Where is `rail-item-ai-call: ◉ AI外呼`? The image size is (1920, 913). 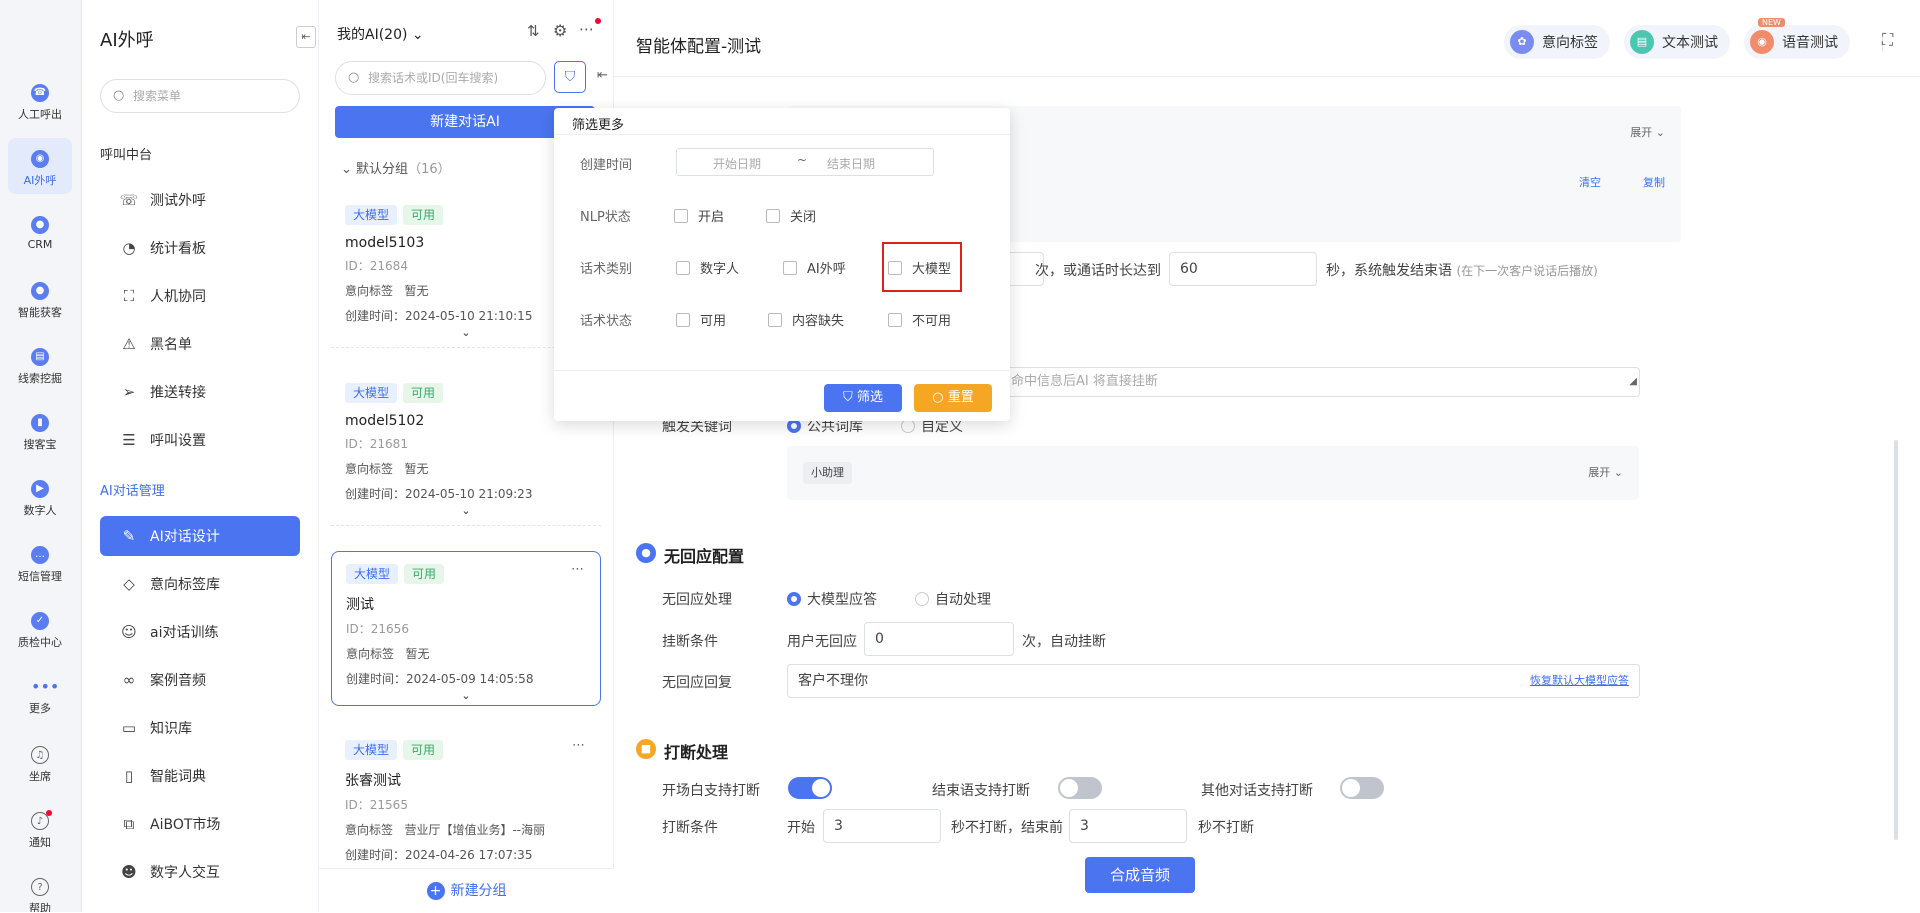 rail-item-ai-call: ◉ AI外呼 is located at coordinates (40, 166).